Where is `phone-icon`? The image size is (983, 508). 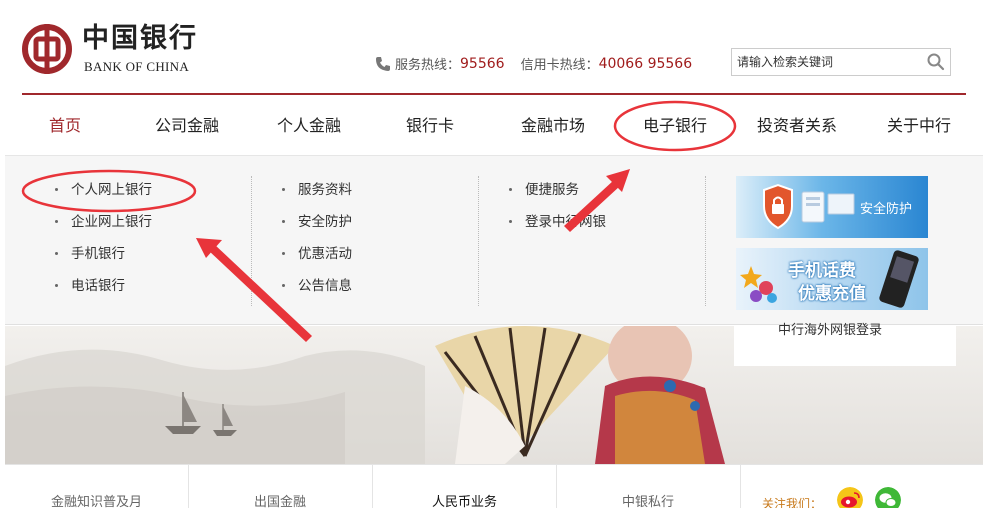 phone-icon is located at coordinates (383, 63).